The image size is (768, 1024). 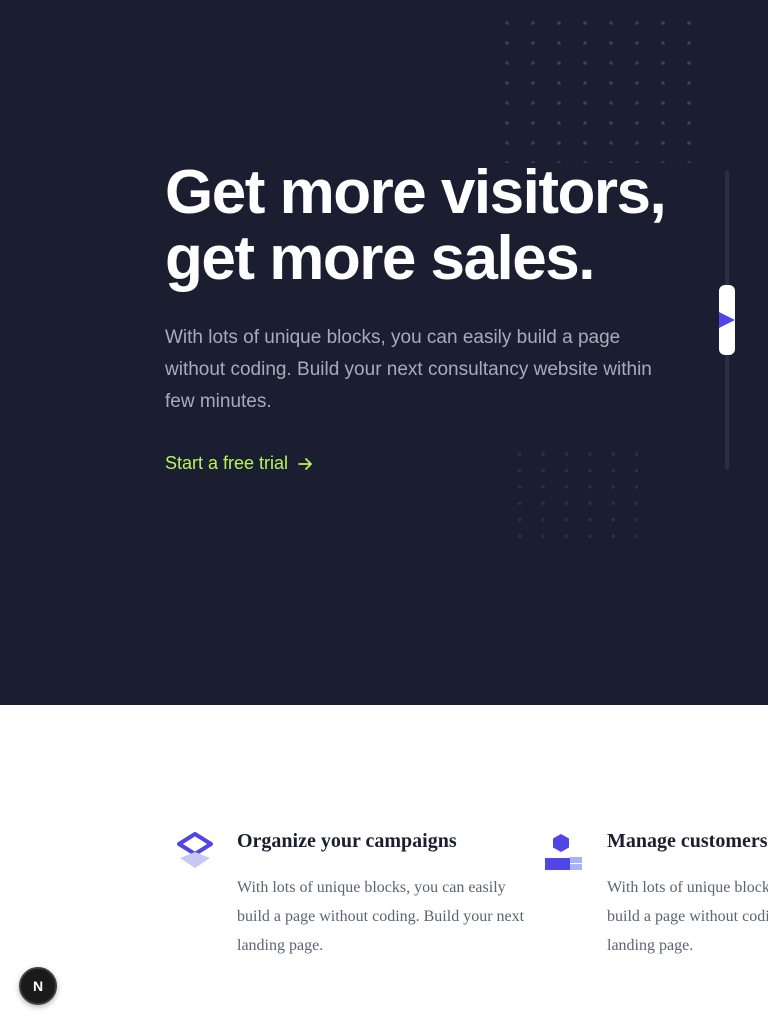 I want to click on layers-icon, so click(x=195, y=853).